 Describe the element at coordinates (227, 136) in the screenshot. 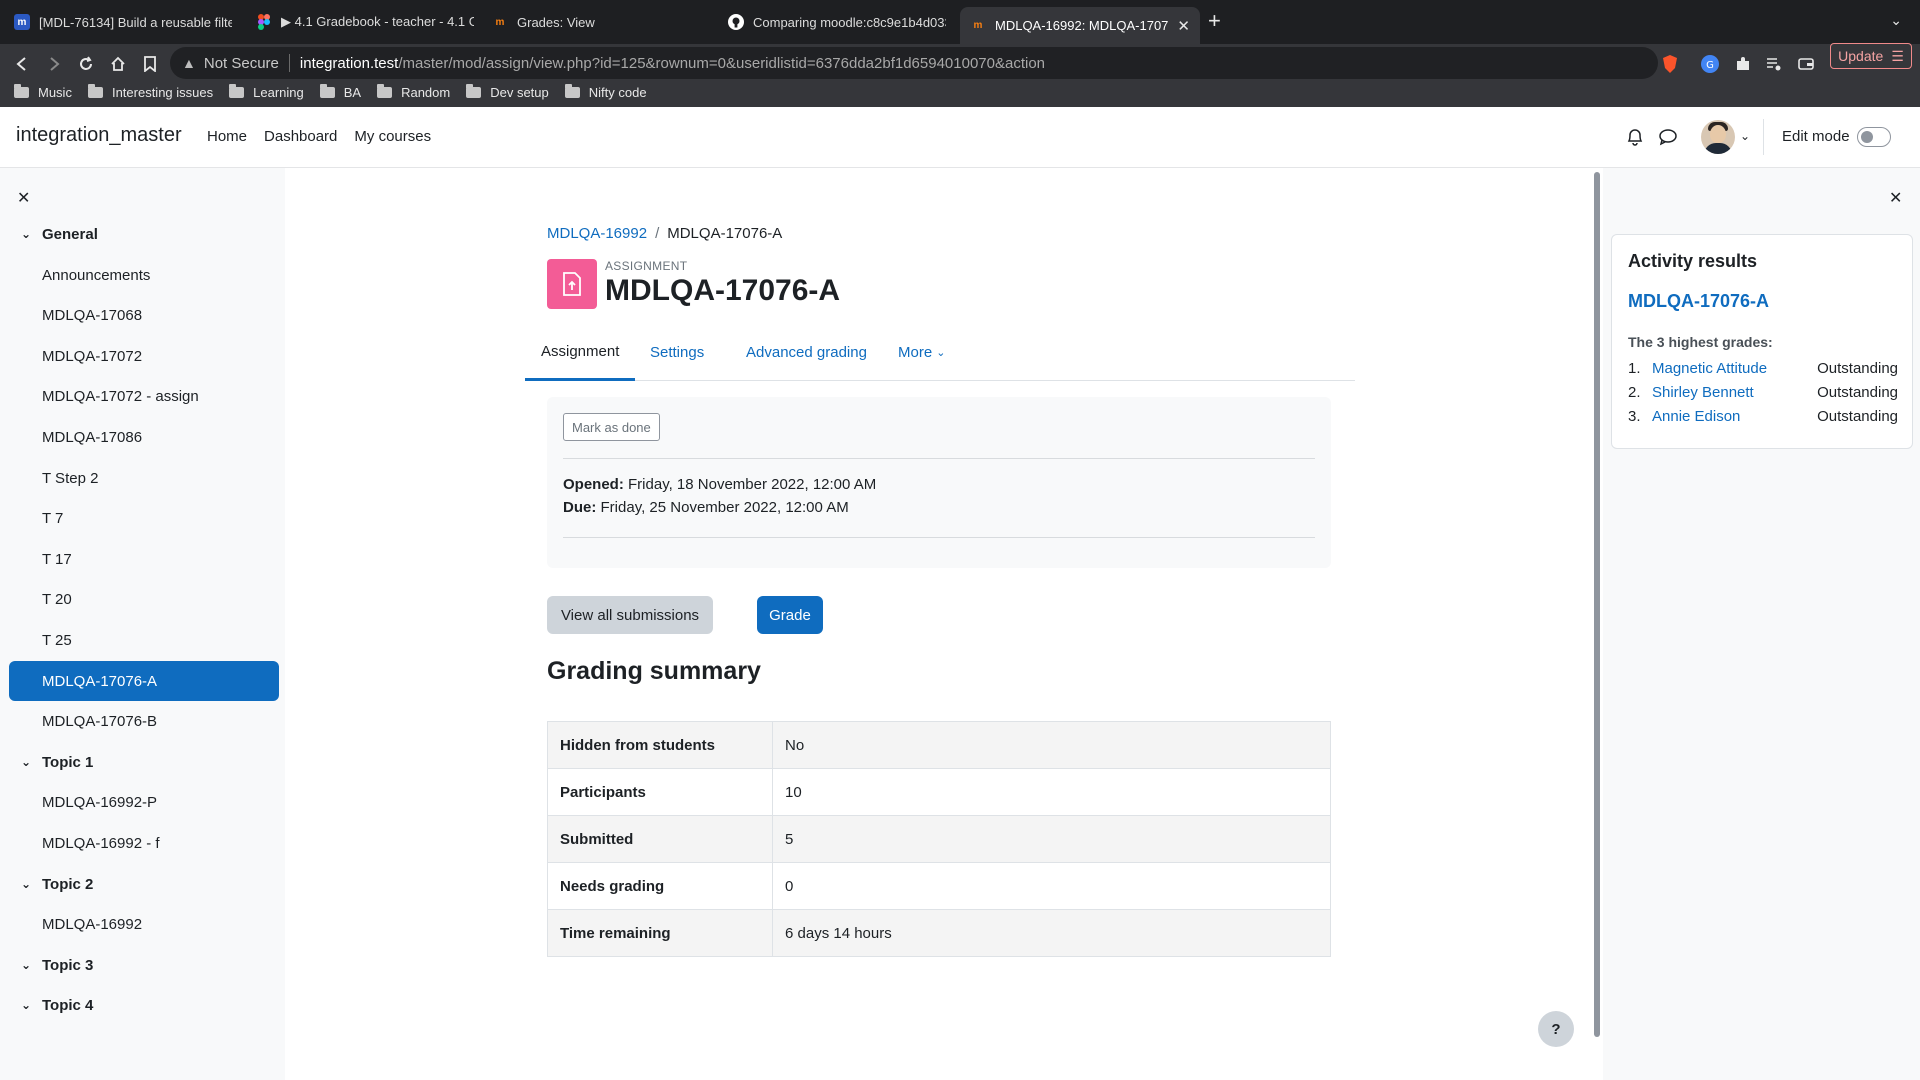

I see `nav-home: Home` at that location.